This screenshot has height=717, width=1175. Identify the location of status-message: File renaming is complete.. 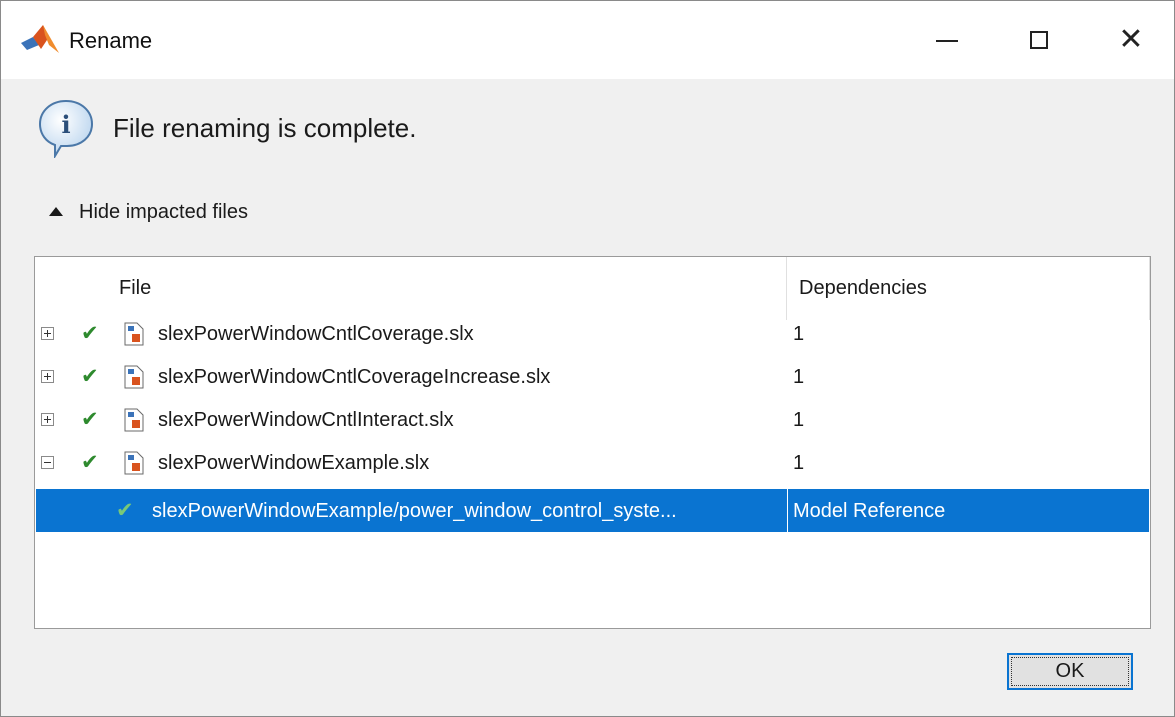
(265, 128).